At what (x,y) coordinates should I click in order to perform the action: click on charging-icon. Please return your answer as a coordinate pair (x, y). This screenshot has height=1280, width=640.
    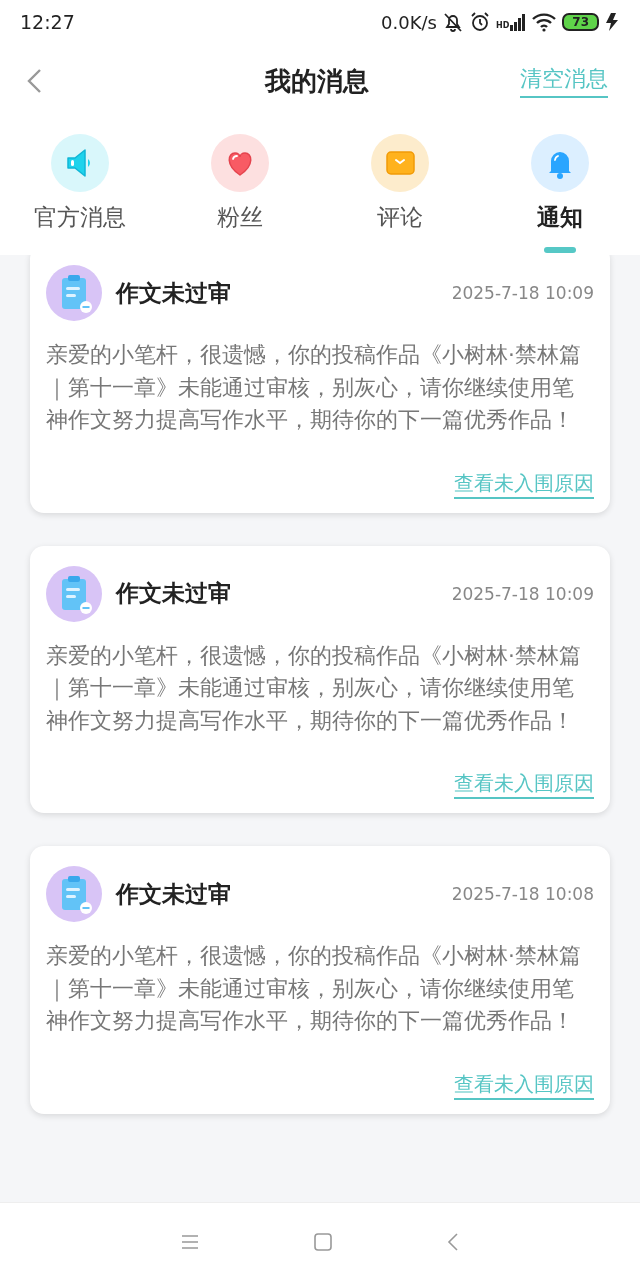
    Looking at the image, I should click on (612, 22).